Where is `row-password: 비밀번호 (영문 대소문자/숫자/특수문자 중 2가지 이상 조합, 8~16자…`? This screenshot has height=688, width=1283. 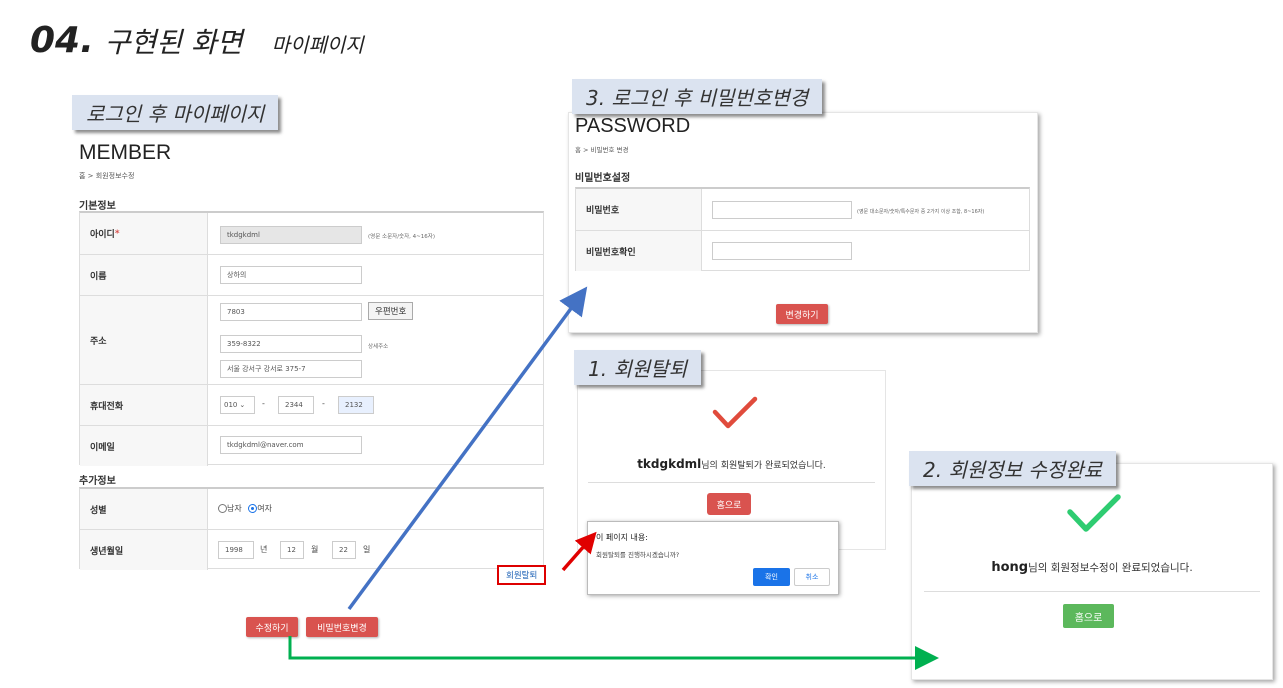 row-password: 비밀번호 (영문 대소문자/숫자/특수문자 중 2가지 이상 조합, 8~16자… is located at coordinates (802, 210).